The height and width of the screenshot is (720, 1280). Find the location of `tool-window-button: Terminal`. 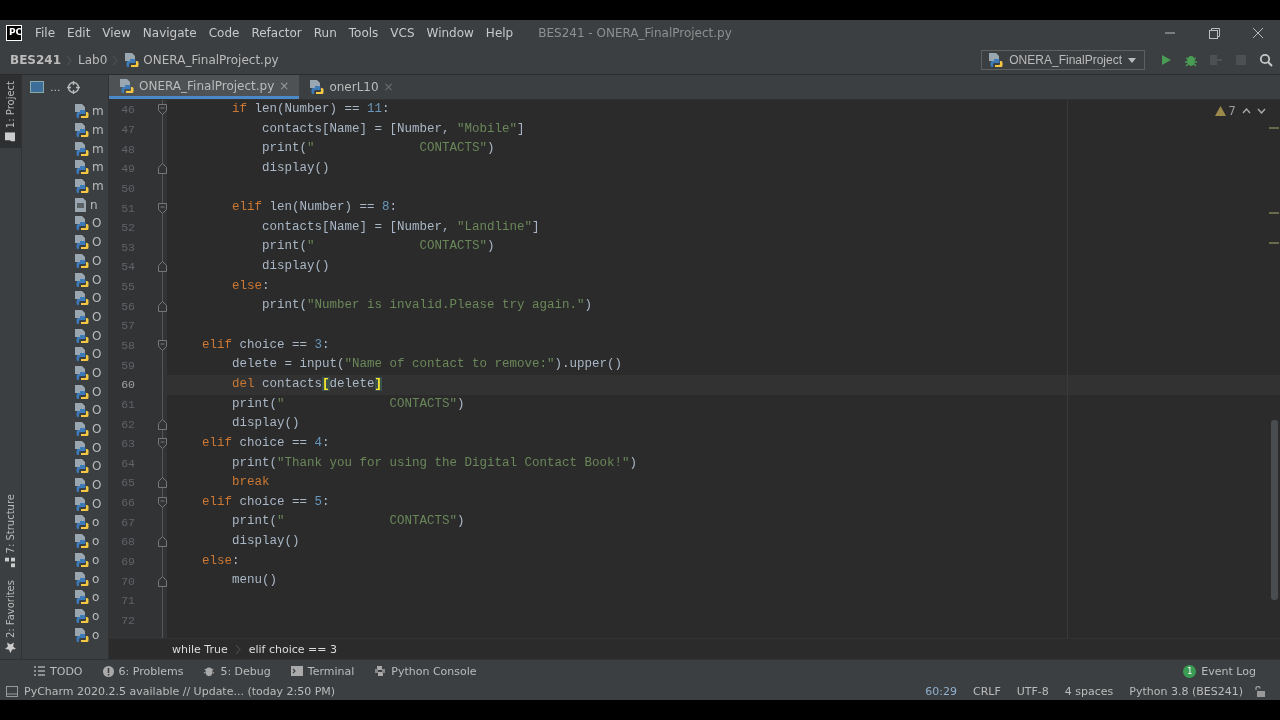

tool-window-button: Terminal is located at coordinates (322, 671).